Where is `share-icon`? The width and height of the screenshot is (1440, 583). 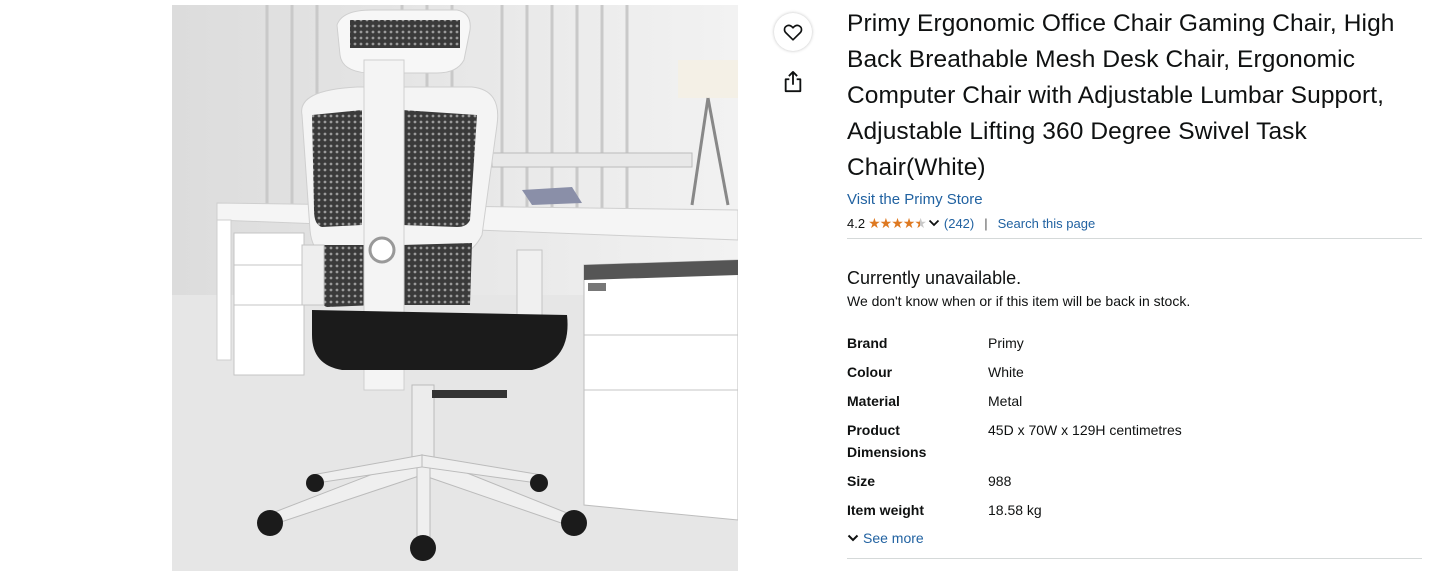
share-icon is located at coordinates (793, 81).